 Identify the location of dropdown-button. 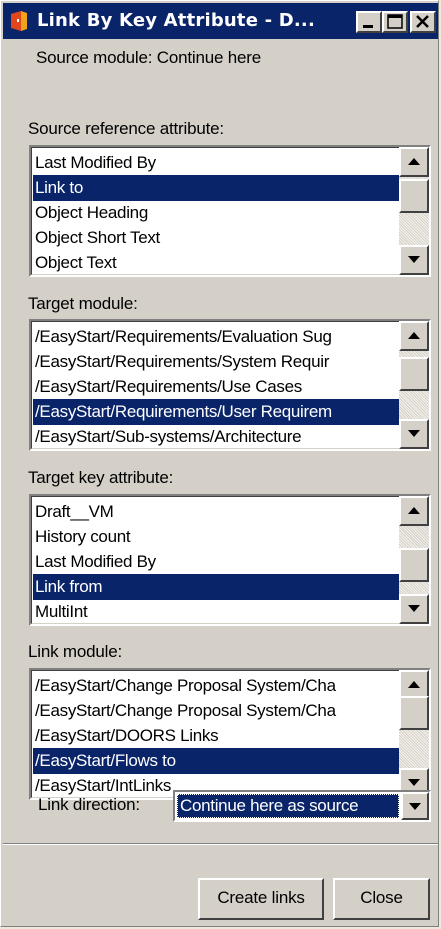
(415, 806).